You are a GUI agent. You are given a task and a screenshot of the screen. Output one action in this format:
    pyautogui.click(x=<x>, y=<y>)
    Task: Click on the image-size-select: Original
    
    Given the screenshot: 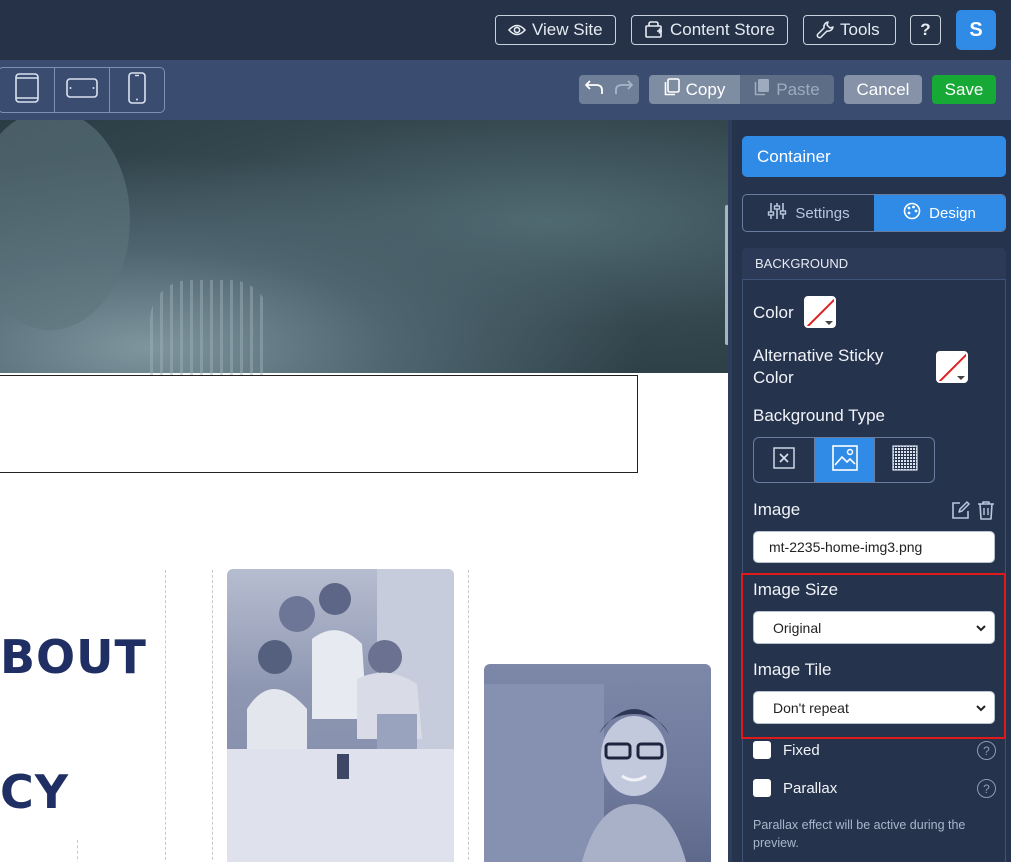 What is the action you would take?
    pyautogui.click(x=874, y=627)
    